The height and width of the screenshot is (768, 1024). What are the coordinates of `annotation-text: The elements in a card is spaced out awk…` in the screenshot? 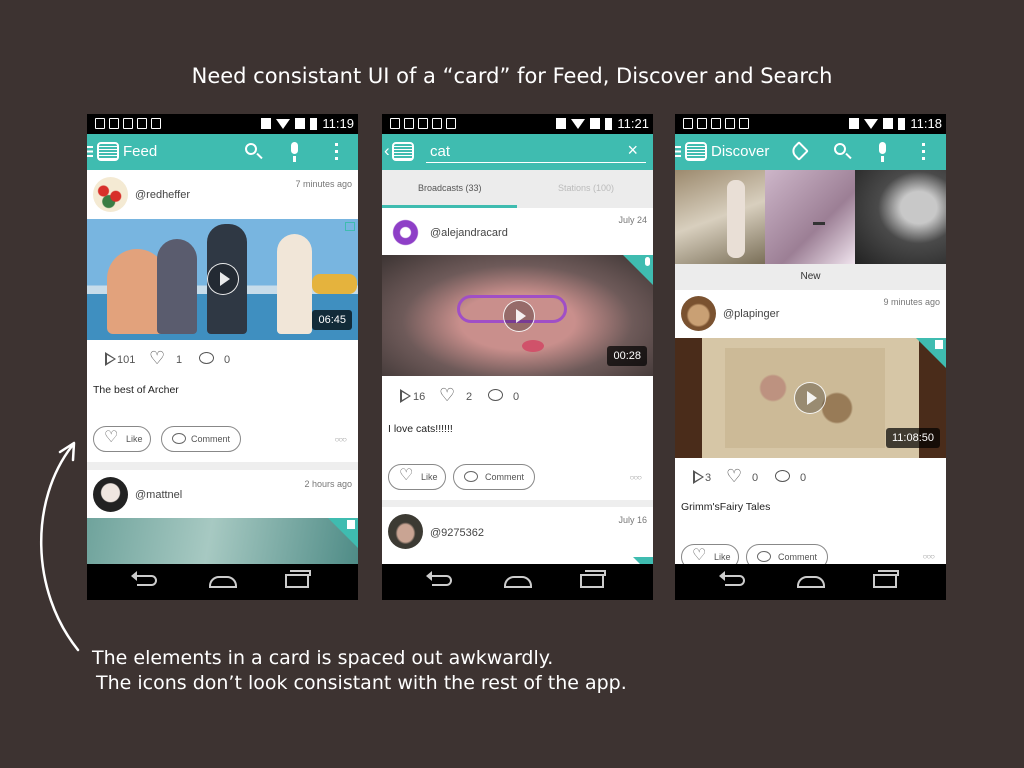 It's located at (359, 671).